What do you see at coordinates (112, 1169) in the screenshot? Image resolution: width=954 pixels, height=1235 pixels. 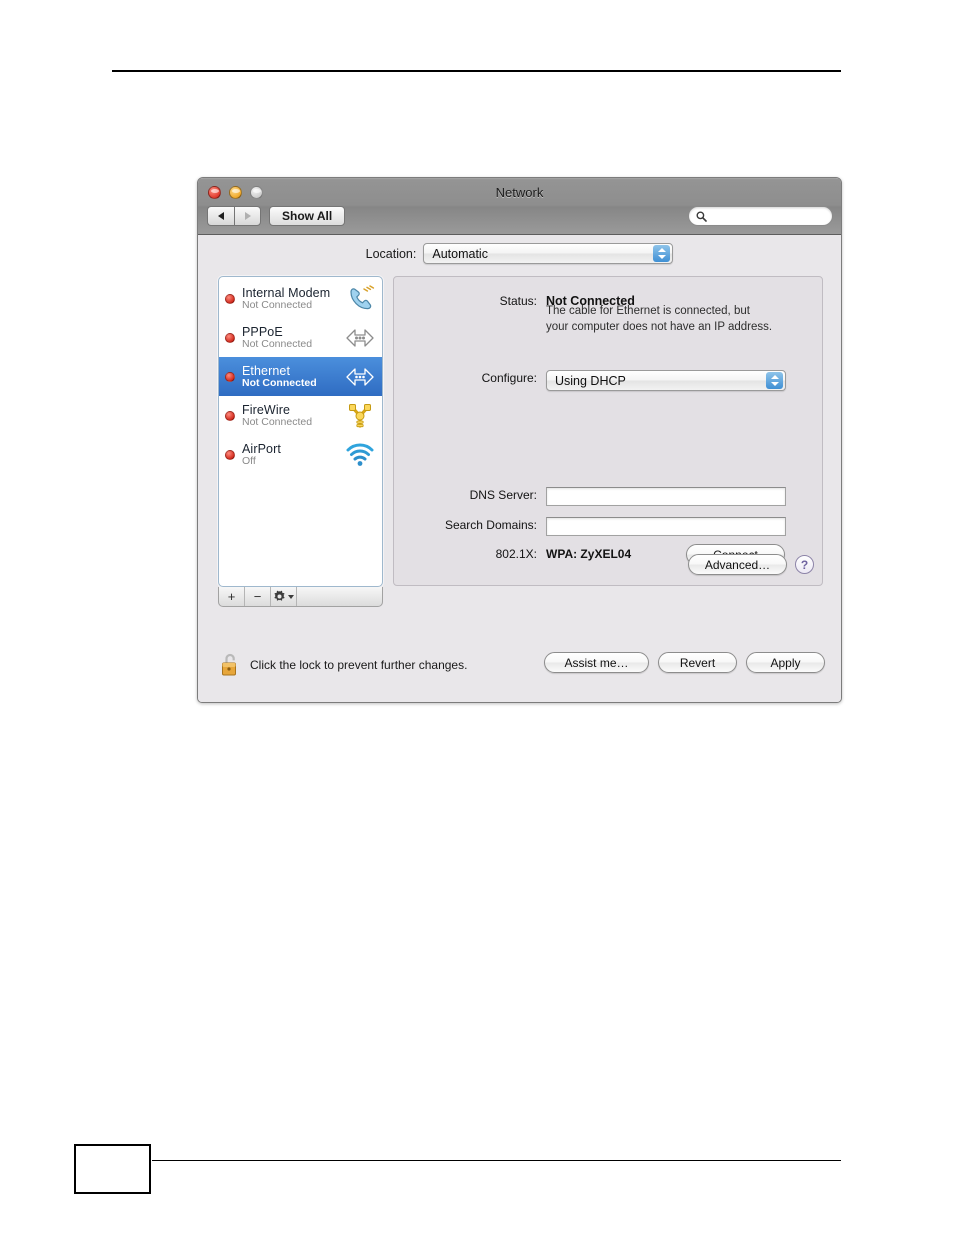 I see `page-number-box` at bounding box center [112, 1169].